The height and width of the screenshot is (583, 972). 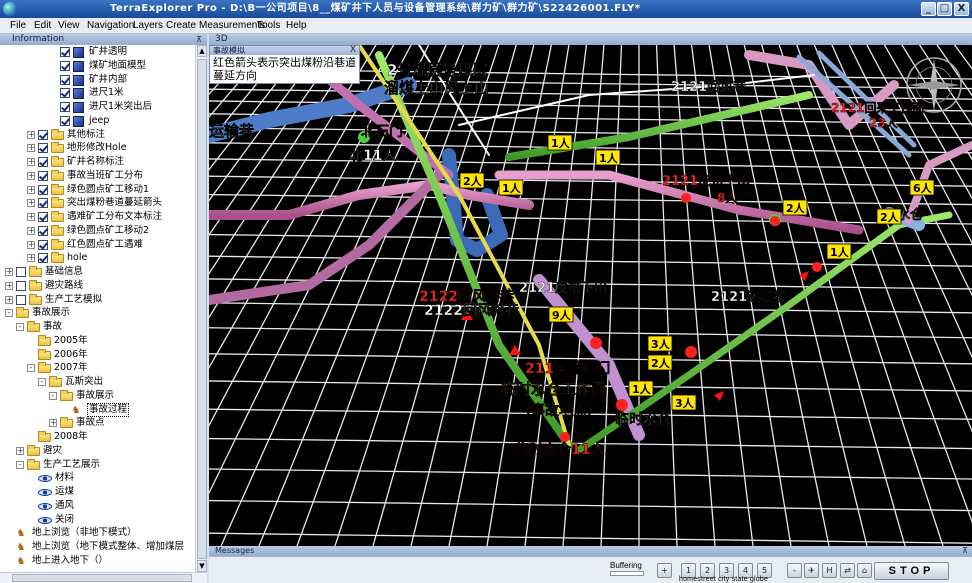 What do you see at coordinates (97, 272) in the screenshot?
I see `tree-item: + 基础信息` at bounding box center [97, 272].